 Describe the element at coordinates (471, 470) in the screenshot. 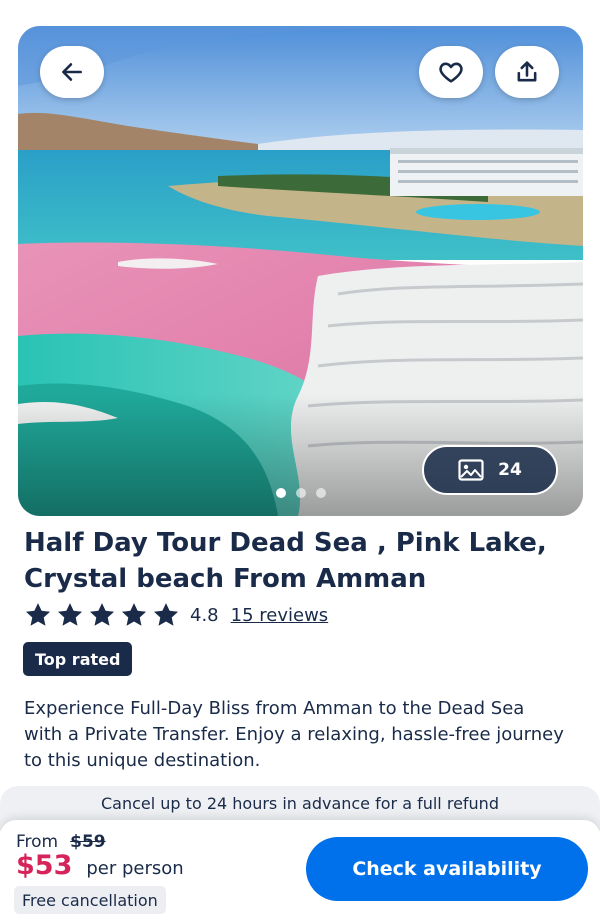

I see `image-icon` at that location.